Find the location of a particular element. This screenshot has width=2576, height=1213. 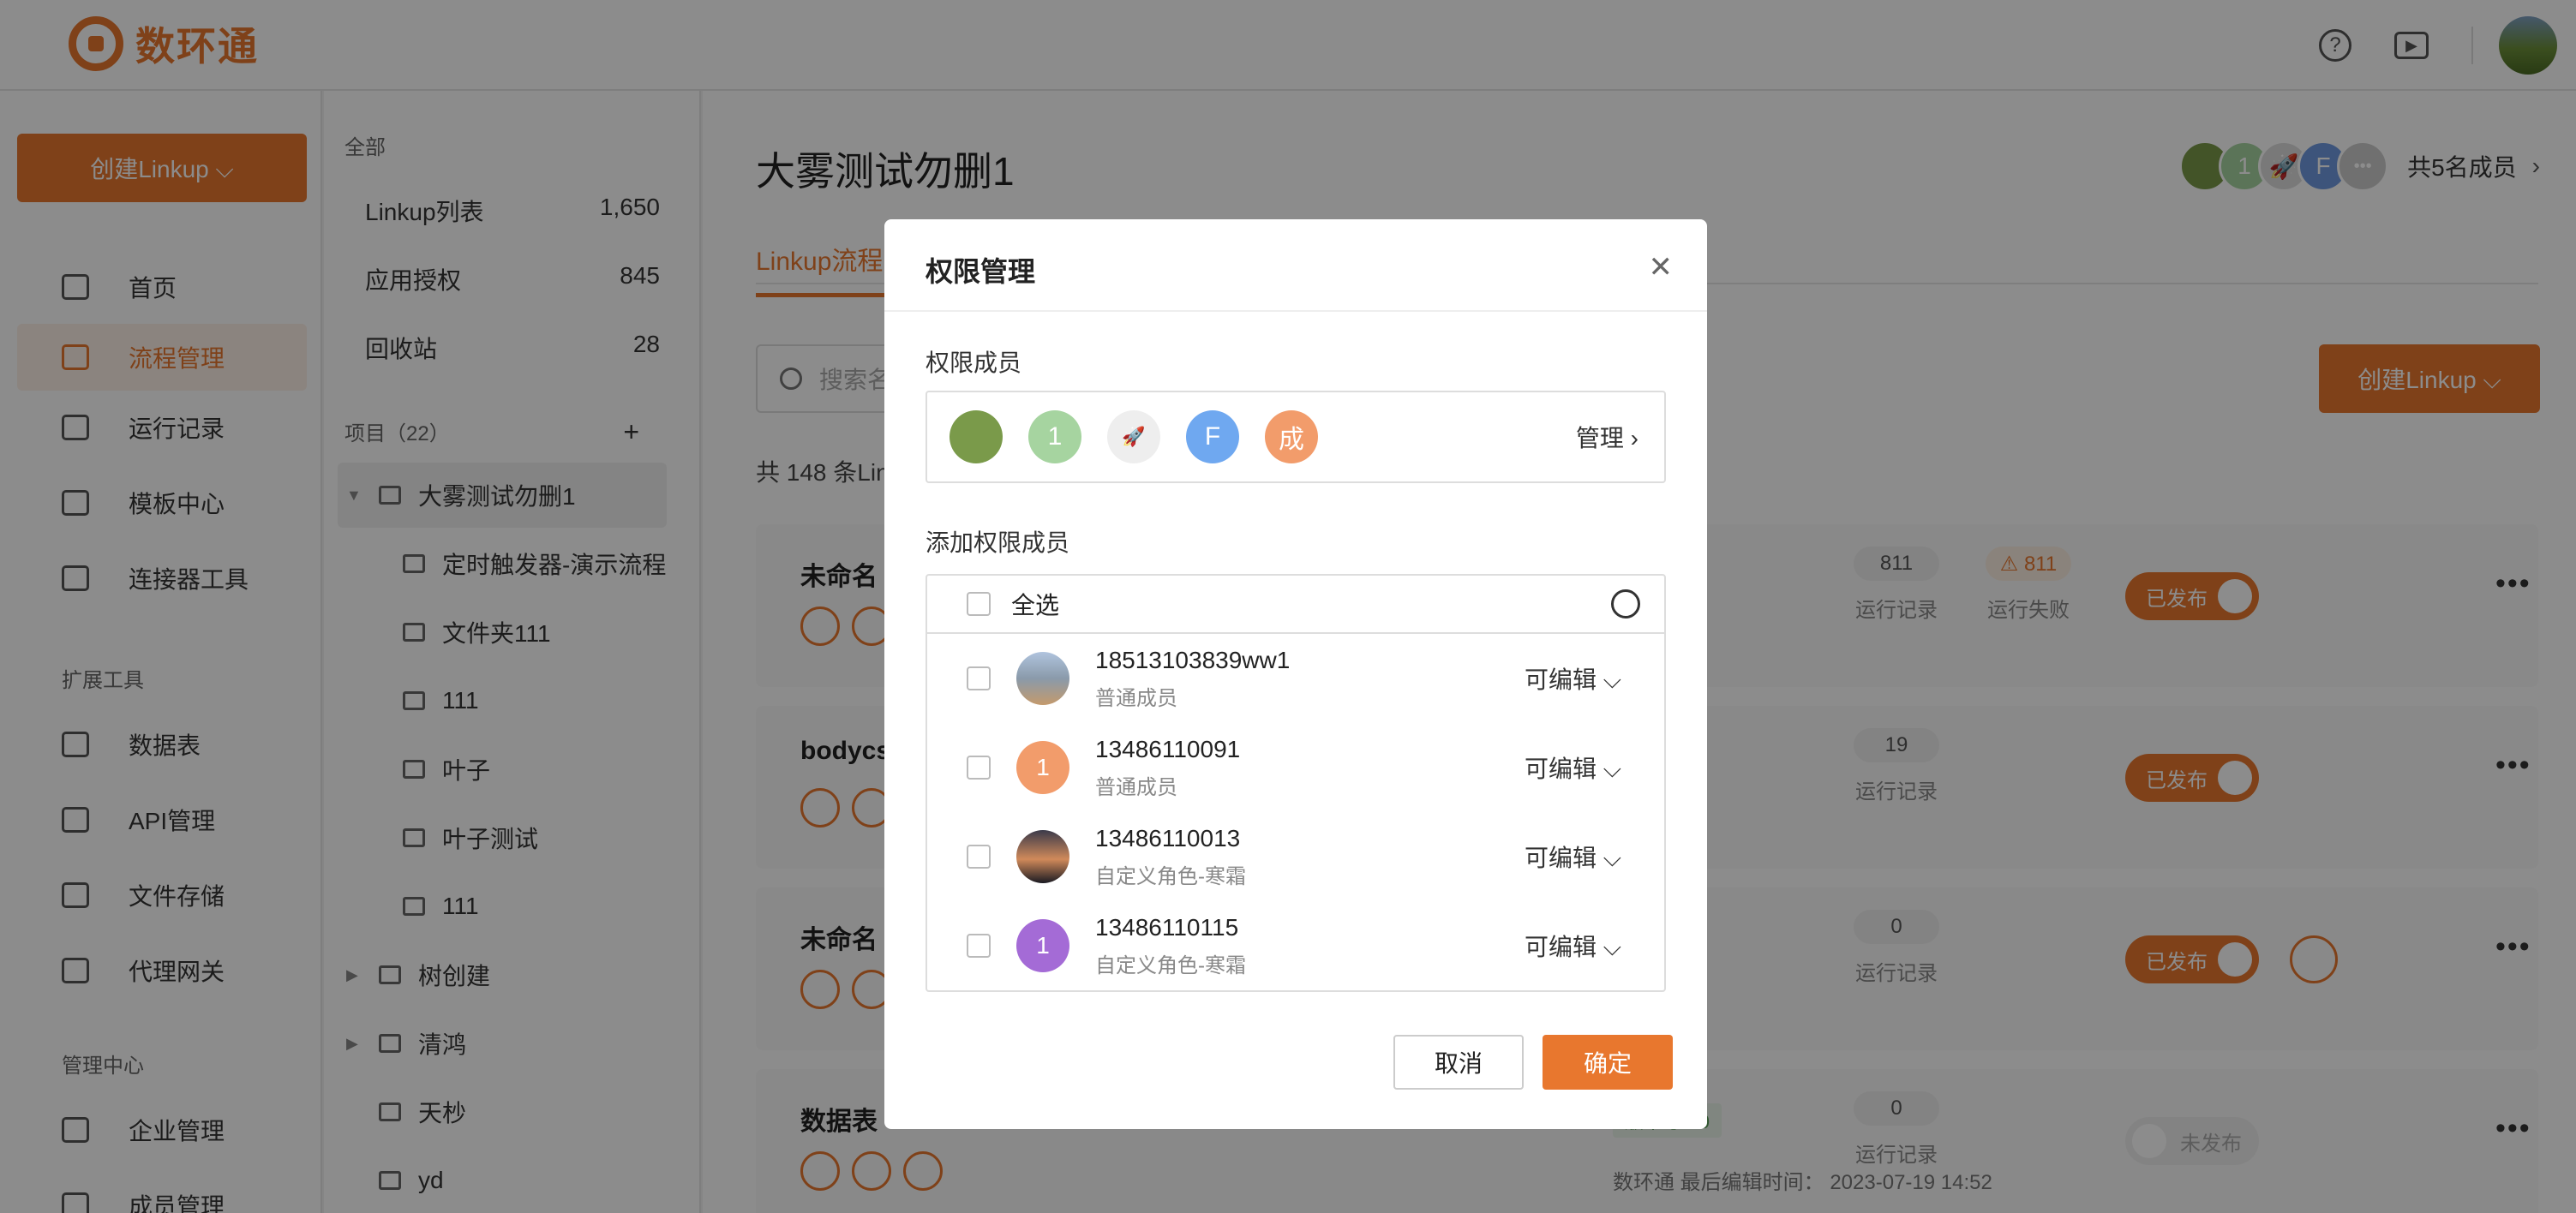

perm-member-avatar: F is located at coordinates (1212, 436).